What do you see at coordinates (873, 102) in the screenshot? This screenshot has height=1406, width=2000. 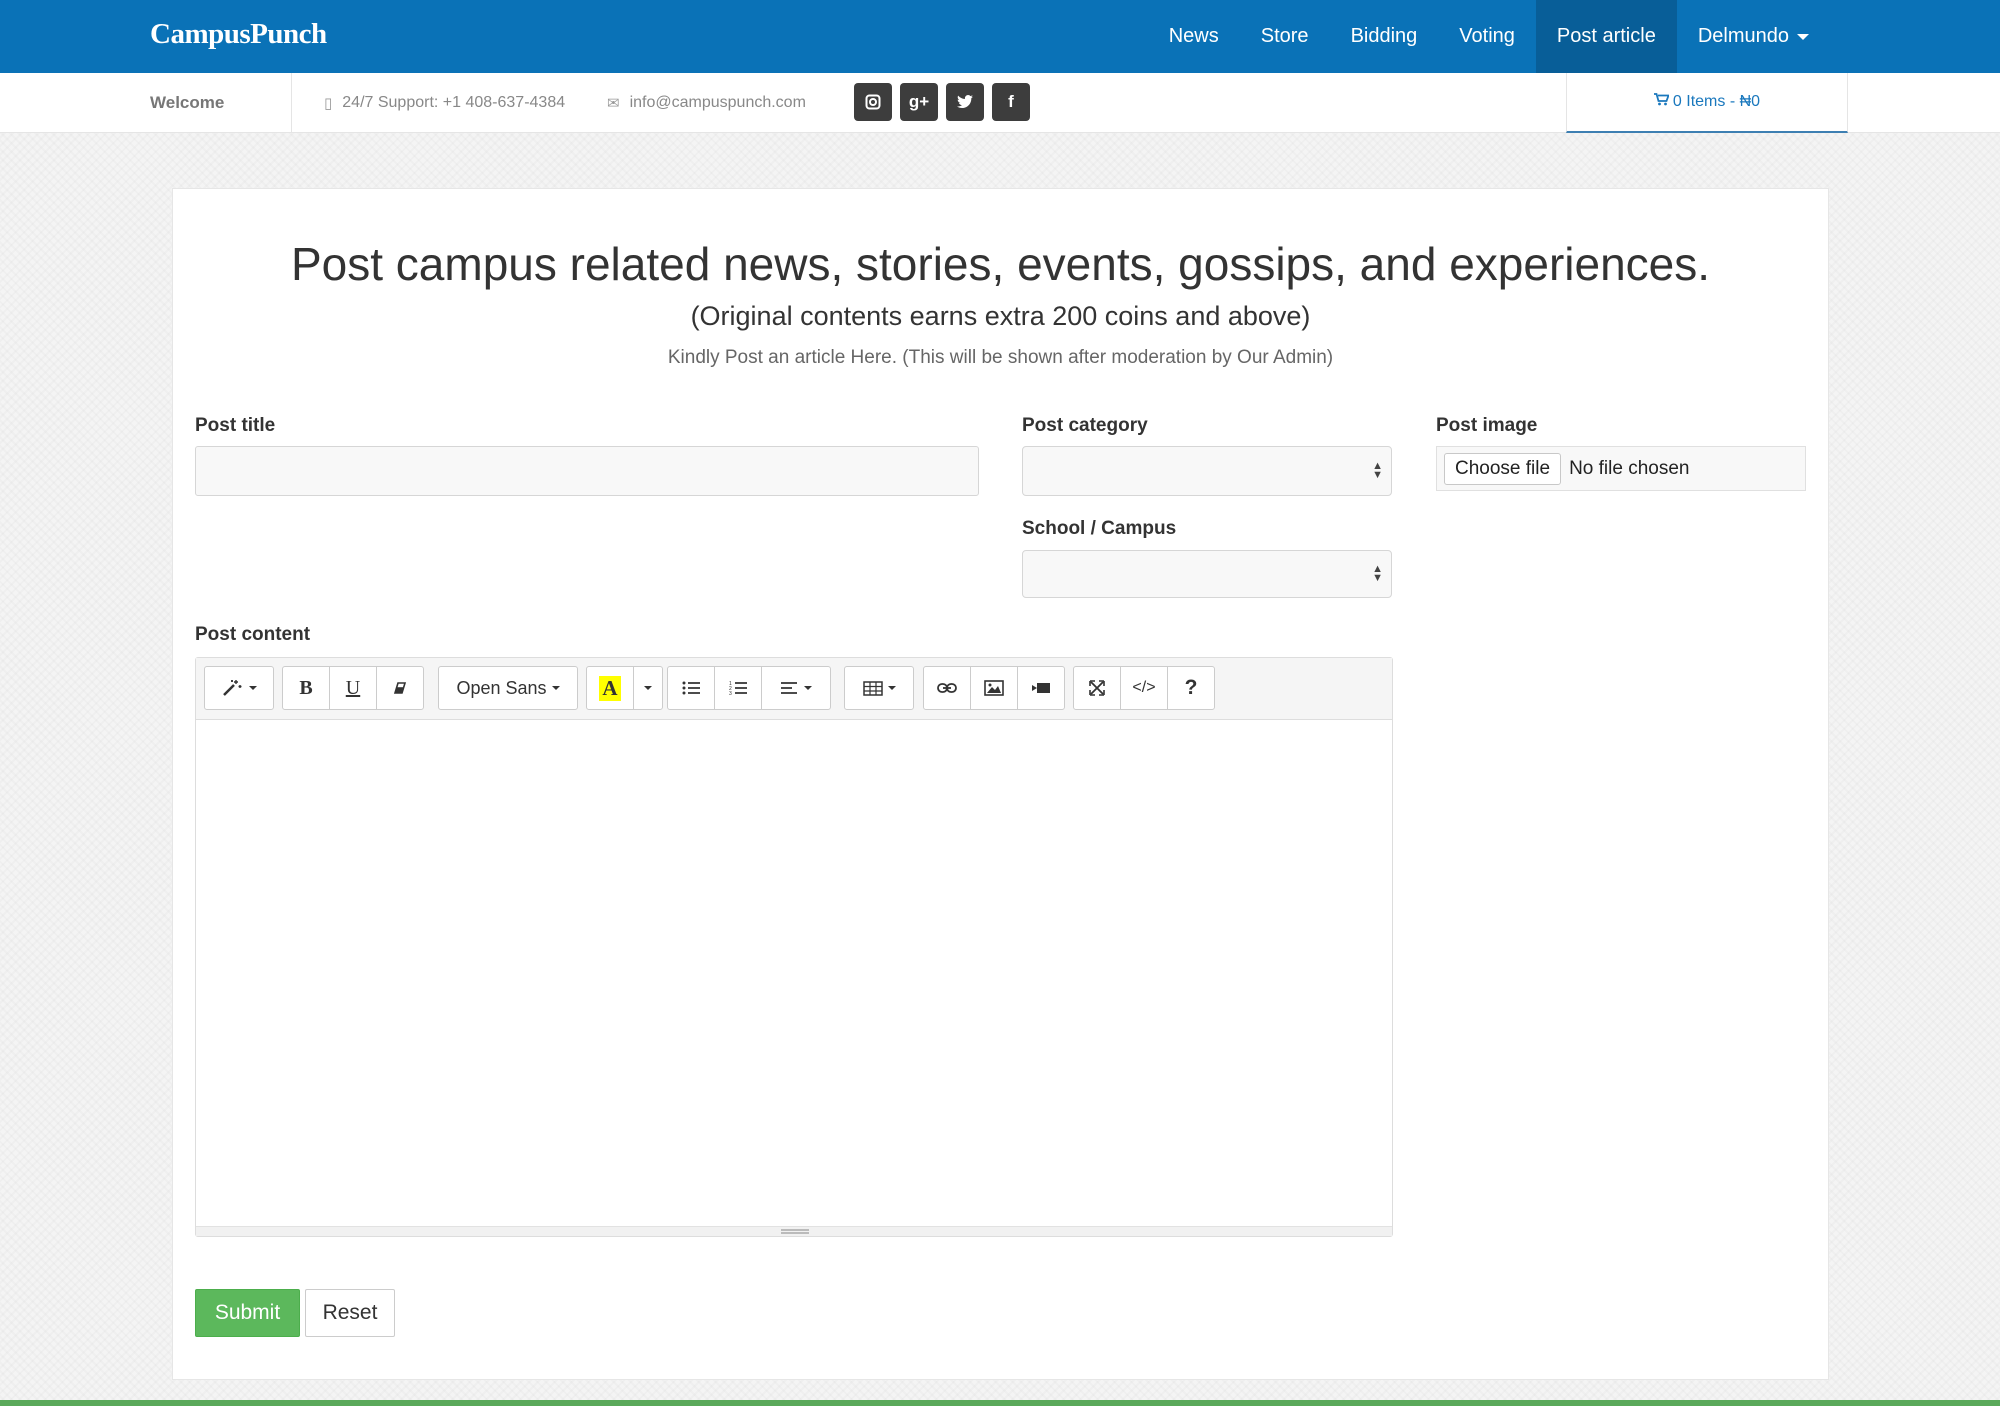 I see `instagram-icon` at bounding box center [873, 102].